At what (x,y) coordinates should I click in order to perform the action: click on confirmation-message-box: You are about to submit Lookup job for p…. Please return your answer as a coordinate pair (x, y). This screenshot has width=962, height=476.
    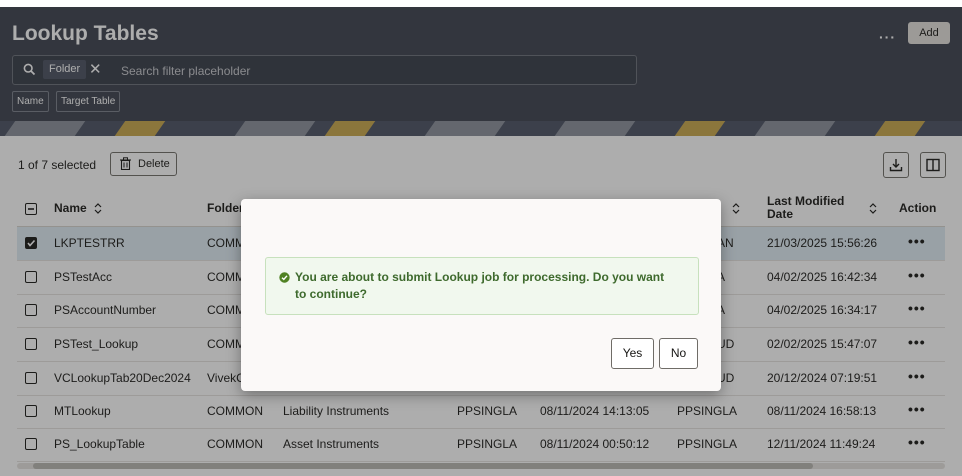
    Looking at the image, I should click on (482, 286).